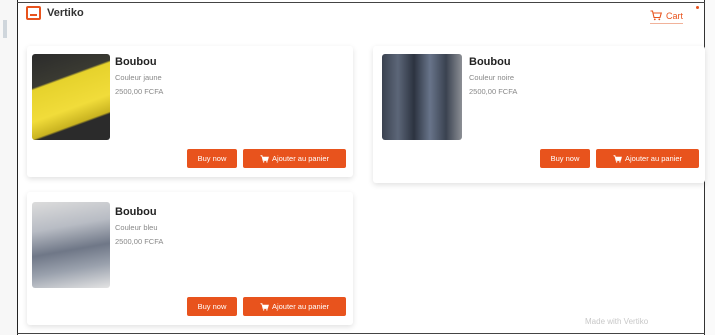  Describe the element at coordinates (138, 77) in the screenshot. I see `product-description: Couleur jaune` at that location.